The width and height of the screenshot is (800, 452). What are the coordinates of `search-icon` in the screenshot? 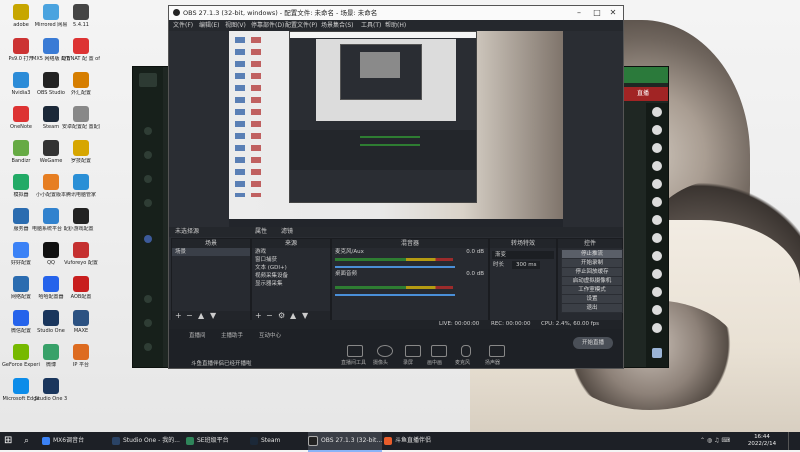 It's located at (148, 299).